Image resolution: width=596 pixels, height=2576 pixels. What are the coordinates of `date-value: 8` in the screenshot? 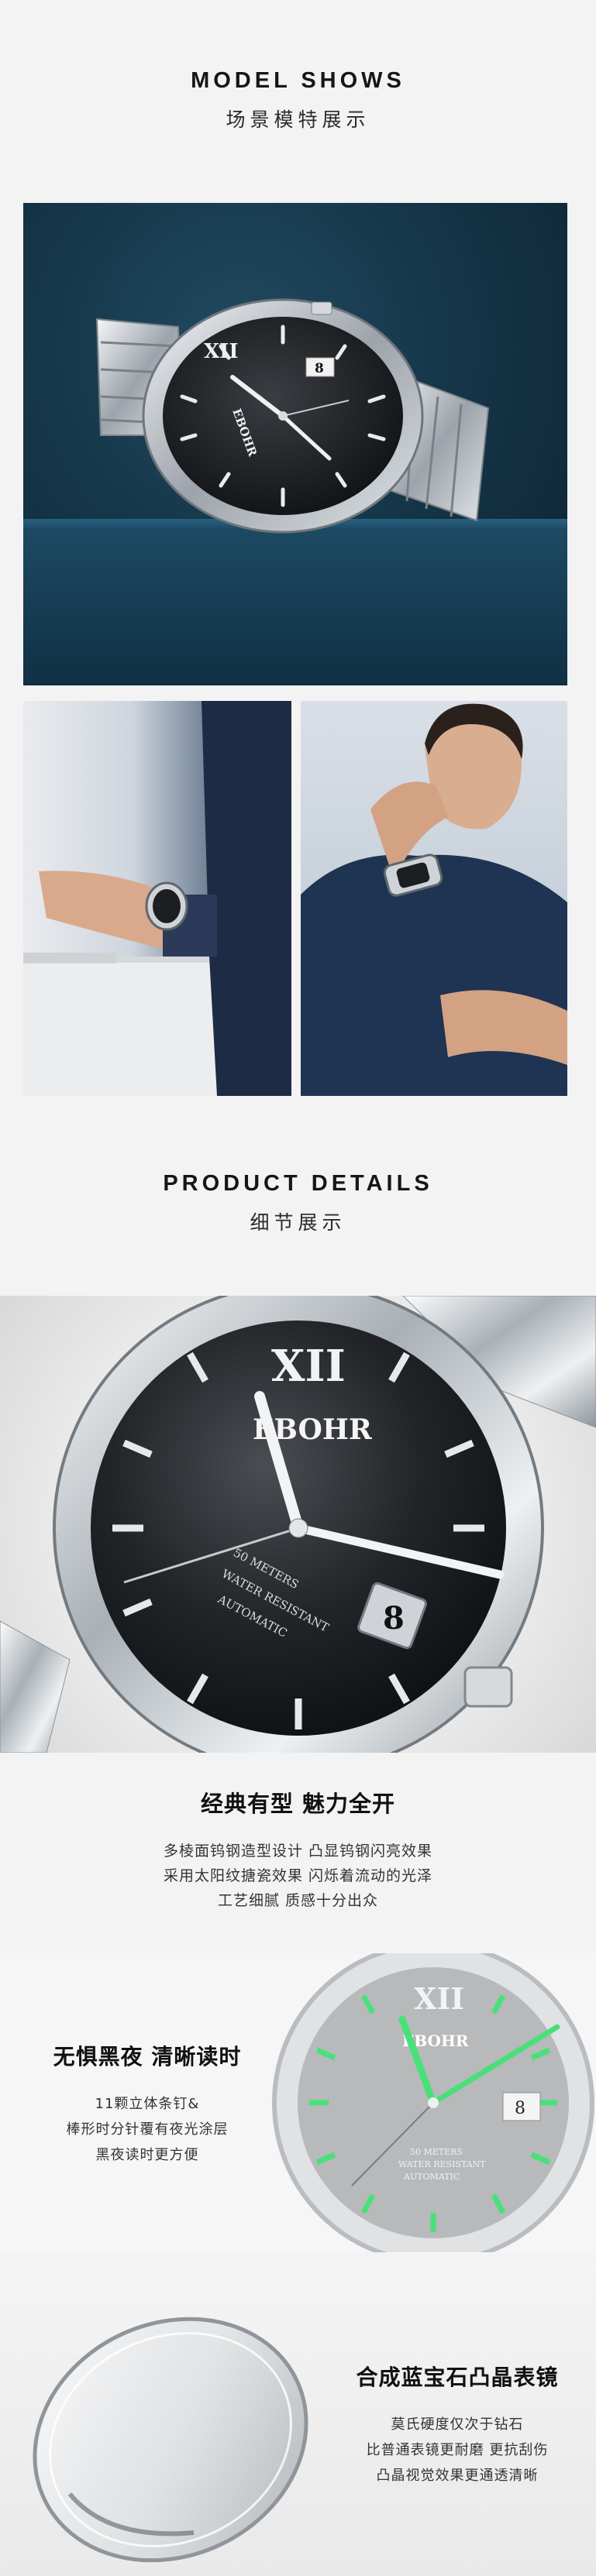 It's located at (319, 368).